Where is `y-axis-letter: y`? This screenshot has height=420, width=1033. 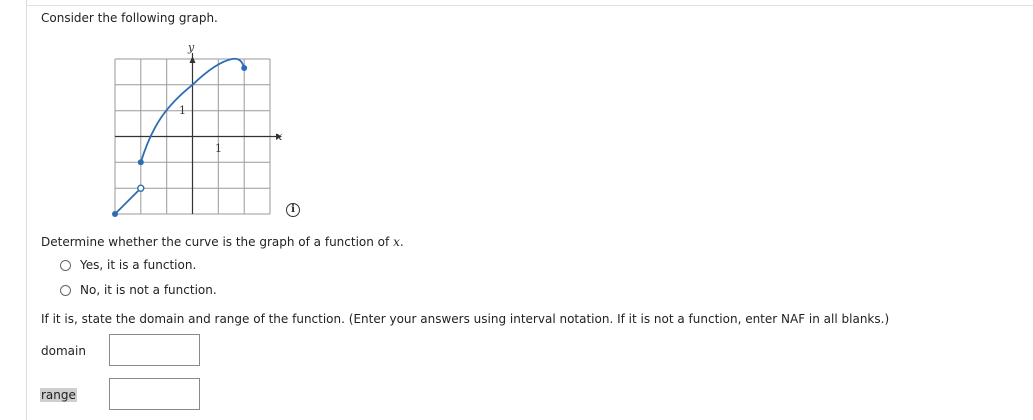 y-axis-letter: y is located at coordinates (191, 47).